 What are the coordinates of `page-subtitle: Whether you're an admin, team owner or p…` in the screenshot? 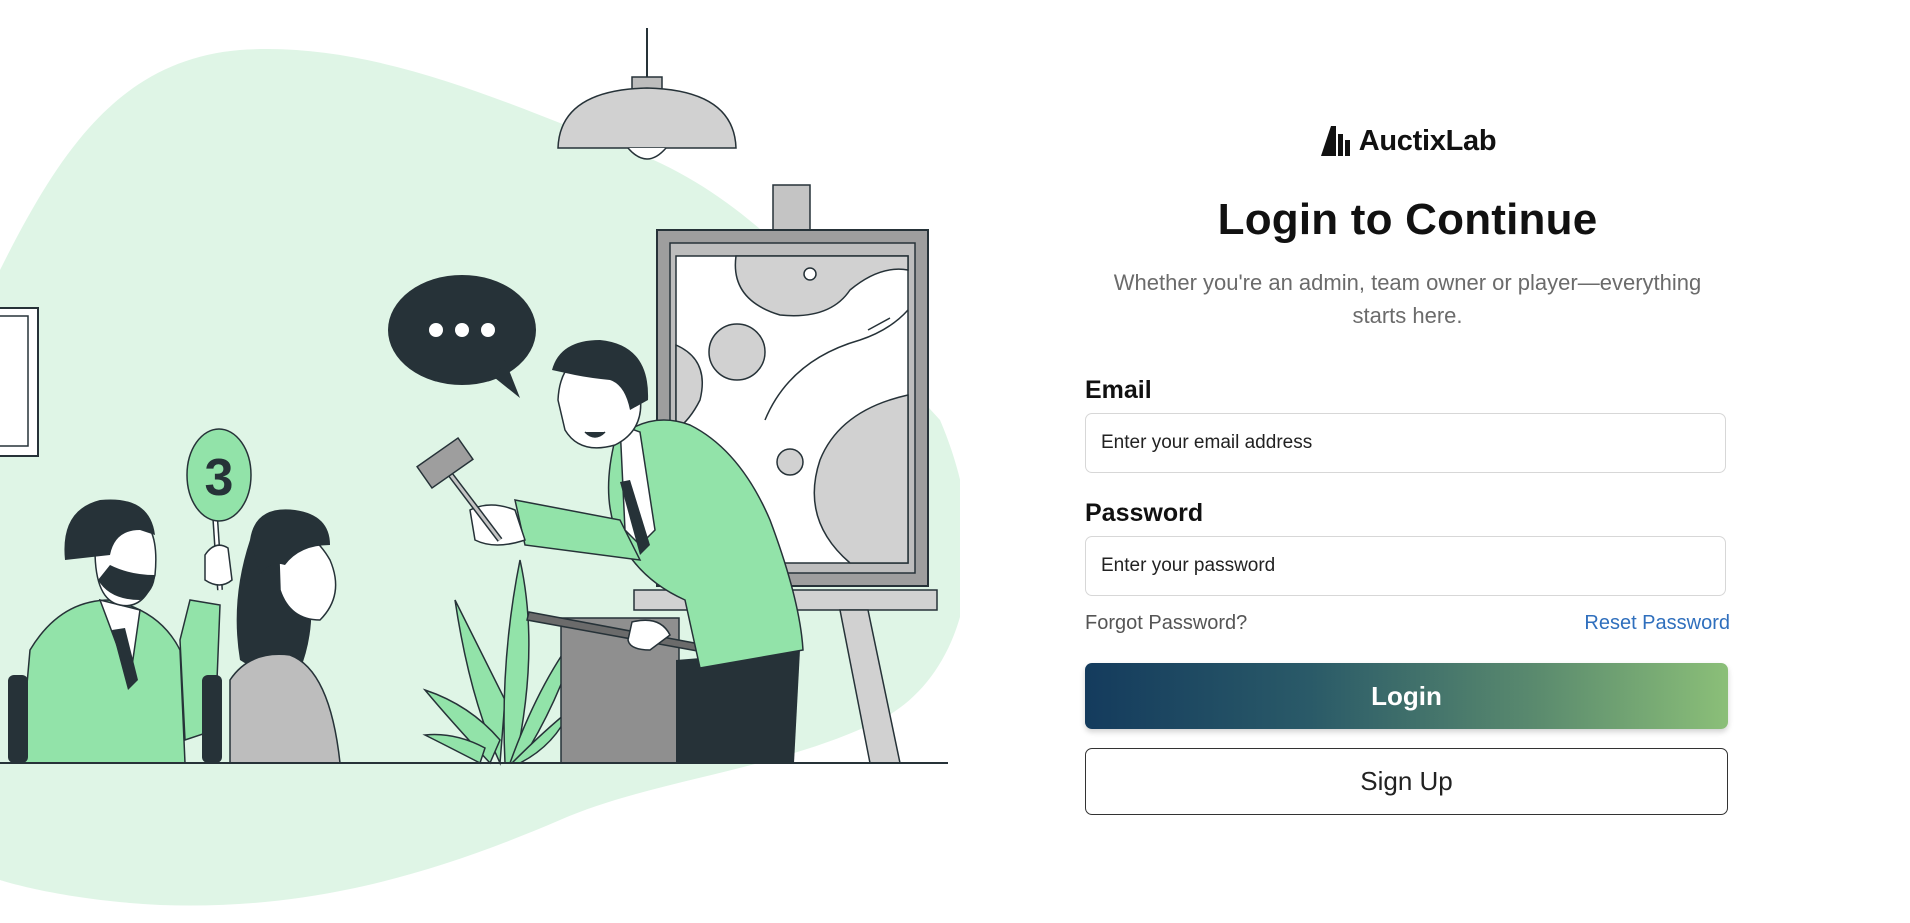 It's located at (1407, 299).